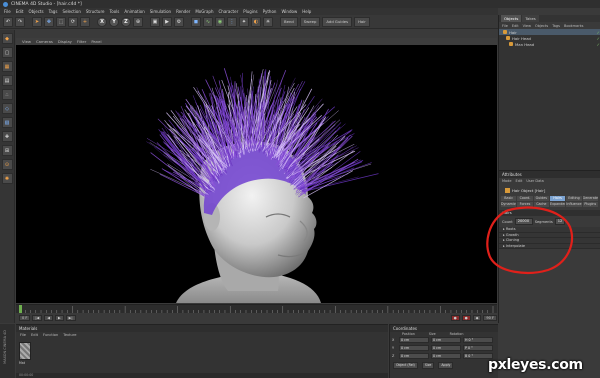 The width and height of the screenshot is (600, 378). Describe the element at coordinates (466, 318) in the screenshot. I see `autokey-button: ●` at that location.